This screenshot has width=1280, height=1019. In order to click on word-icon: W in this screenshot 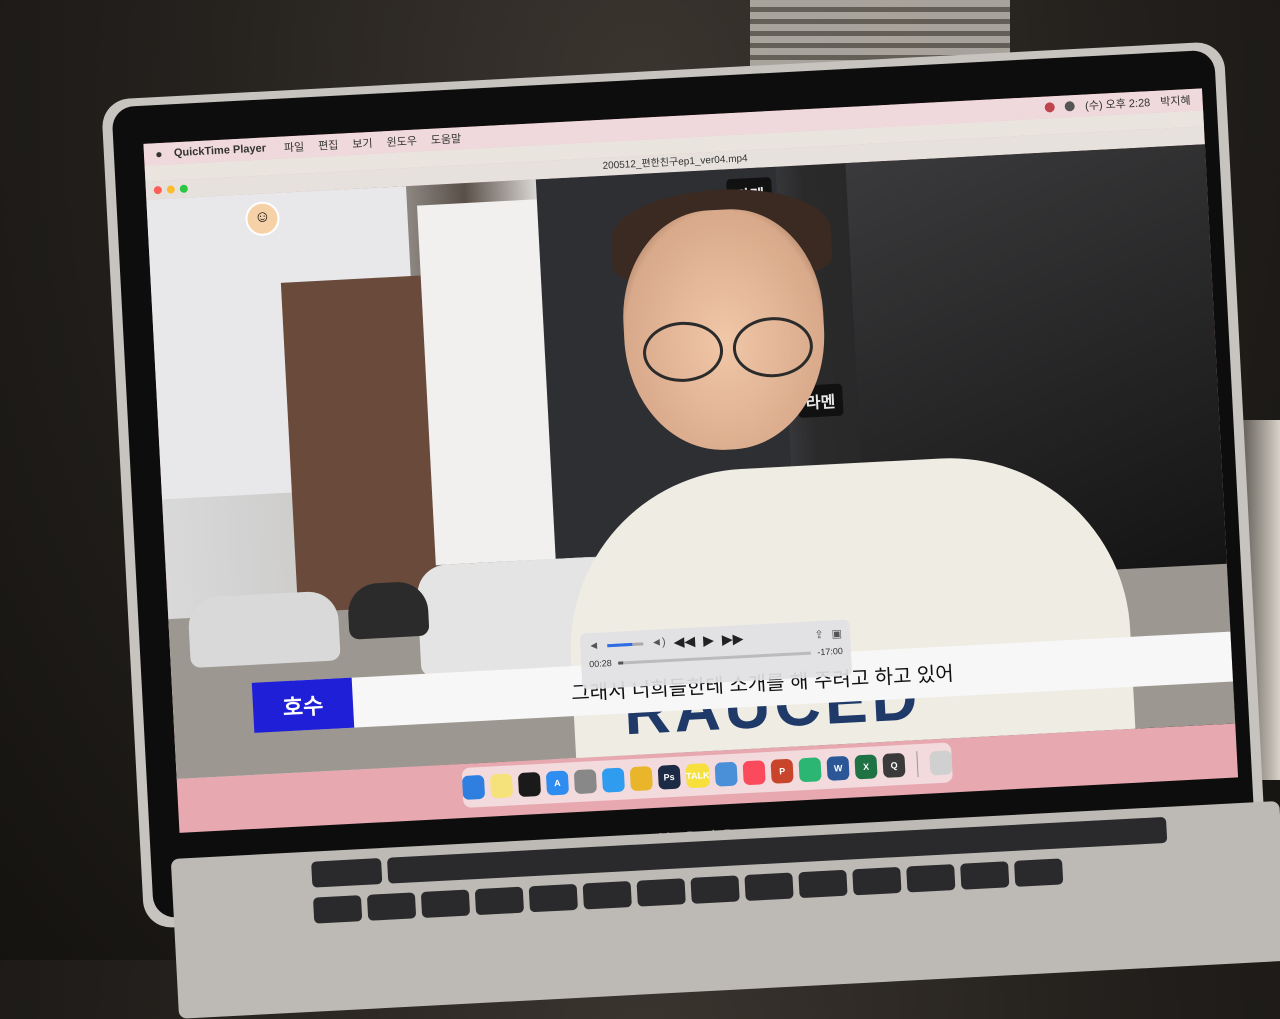, I will do `click(838, 768)`.